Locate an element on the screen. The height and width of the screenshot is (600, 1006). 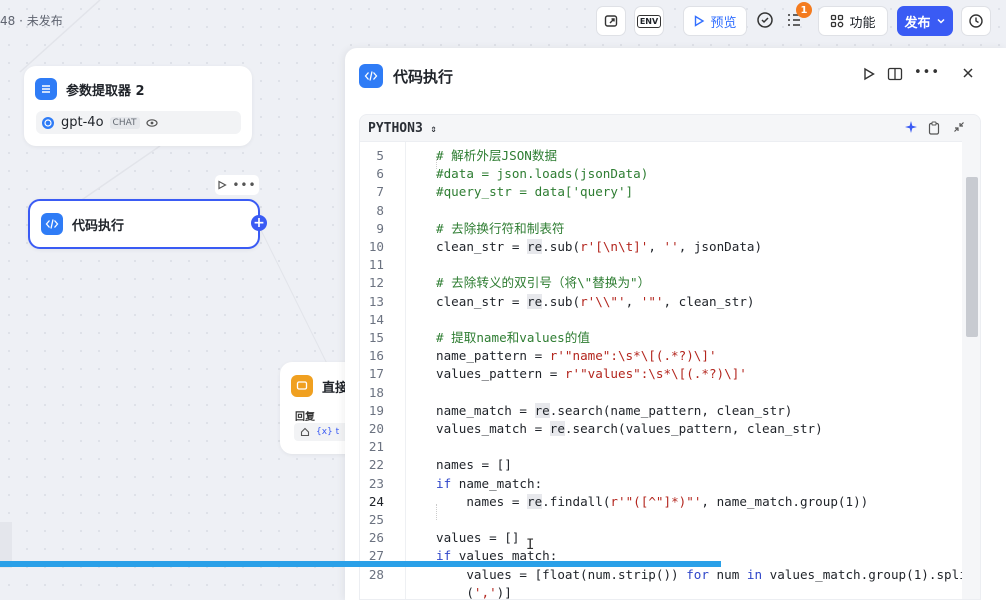
code-text: # 去除换行符和制表符 is located at coordinates (500, 228).